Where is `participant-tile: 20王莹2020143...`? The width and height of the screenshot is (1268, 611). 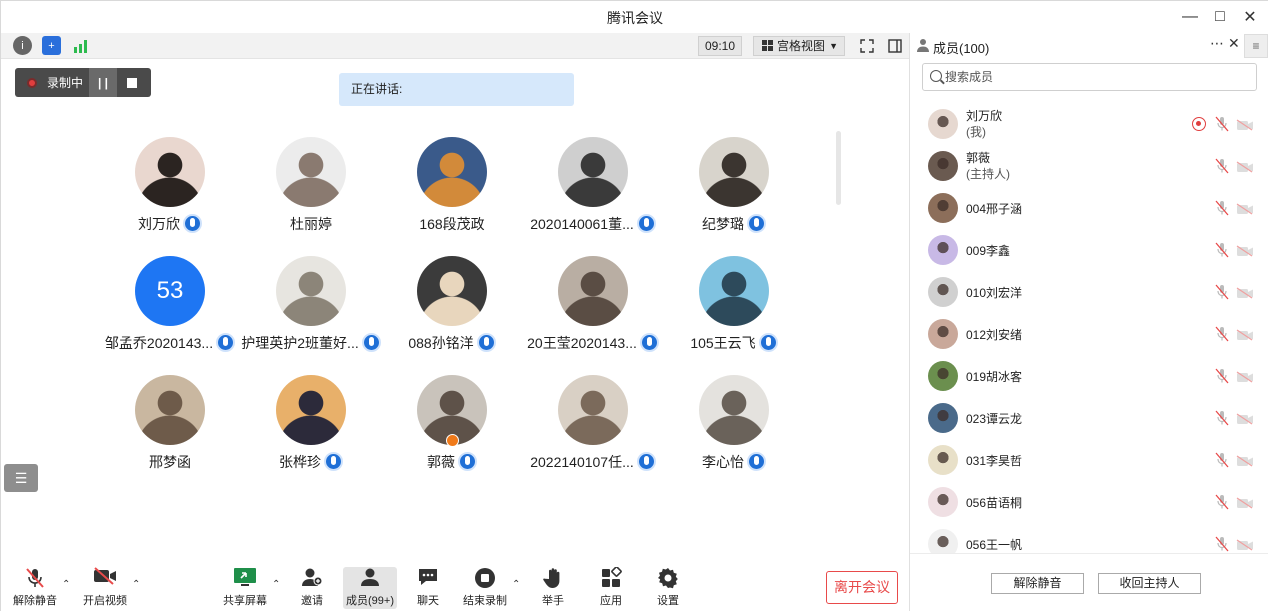
participant-tile: 20王莹2020143... is located at coordinates (593, 311).